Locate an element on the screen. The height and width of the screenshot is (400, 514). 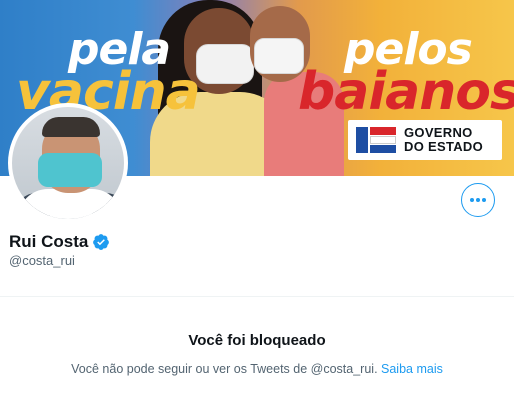
banner-woman-mask is located at coordinates (225, 64).